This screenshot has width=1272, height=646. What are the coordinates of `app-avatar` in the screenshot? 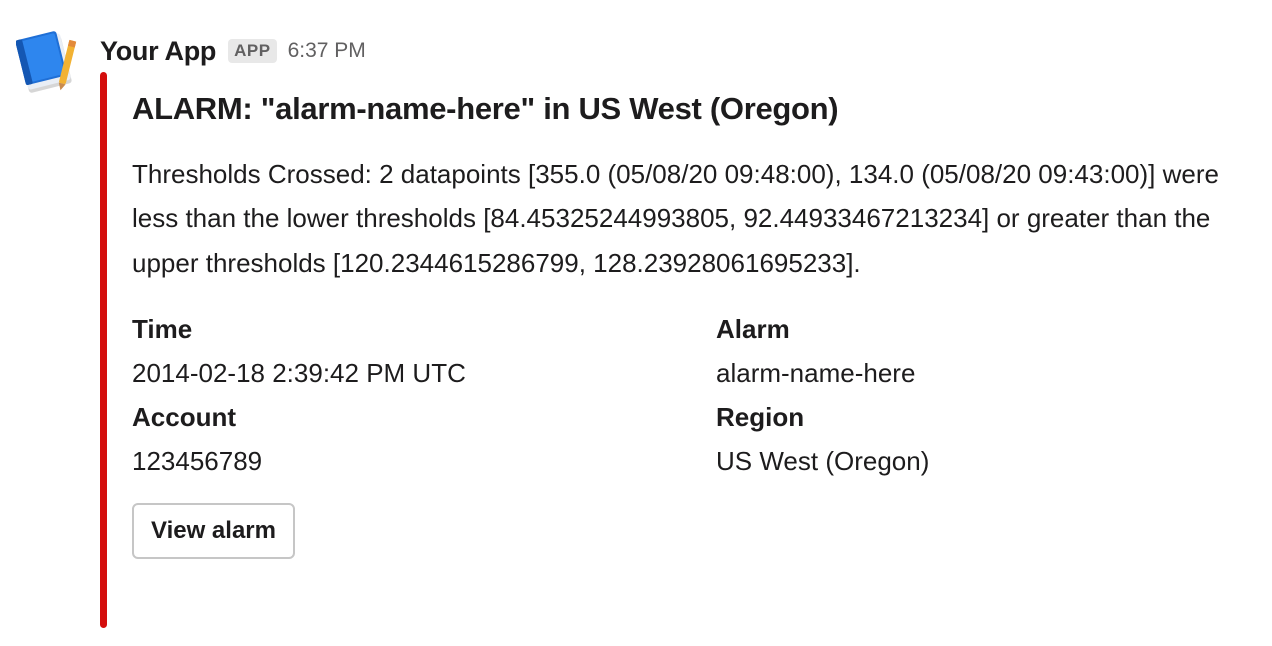 It's located at (47, 62).